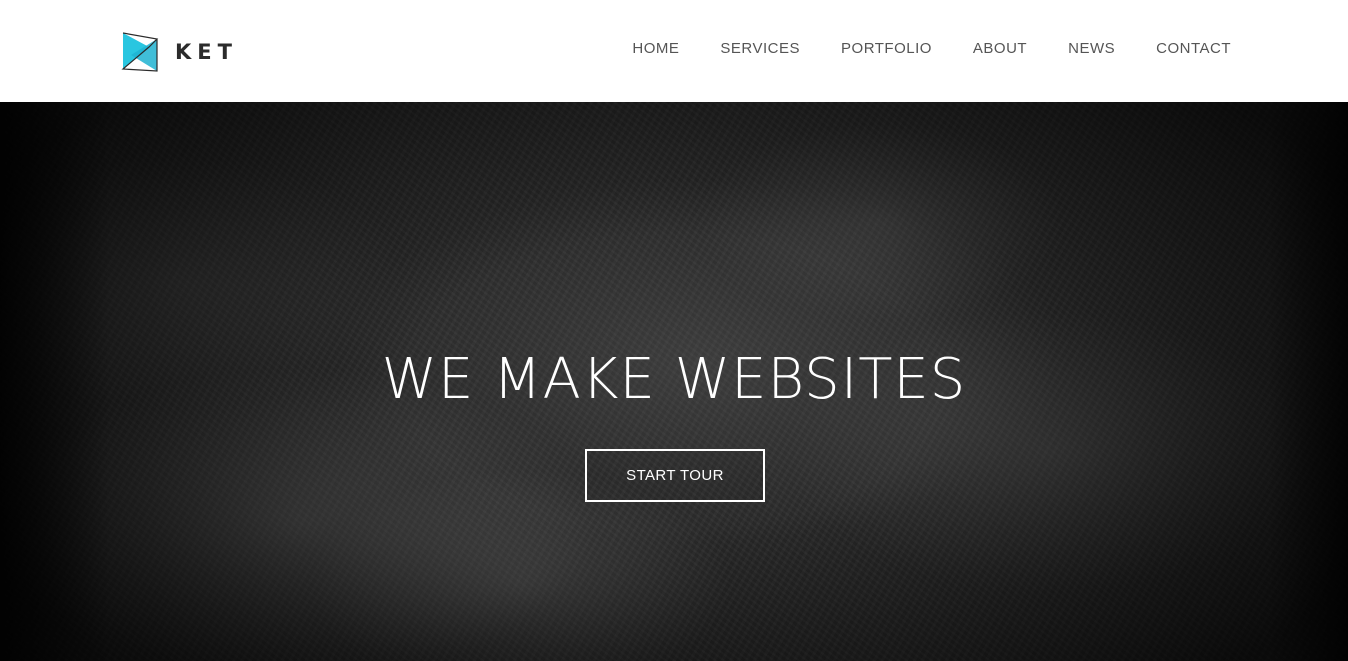 This screenshot has width=1348, height=661. I want to click on logo: KET, so click(179, 52).